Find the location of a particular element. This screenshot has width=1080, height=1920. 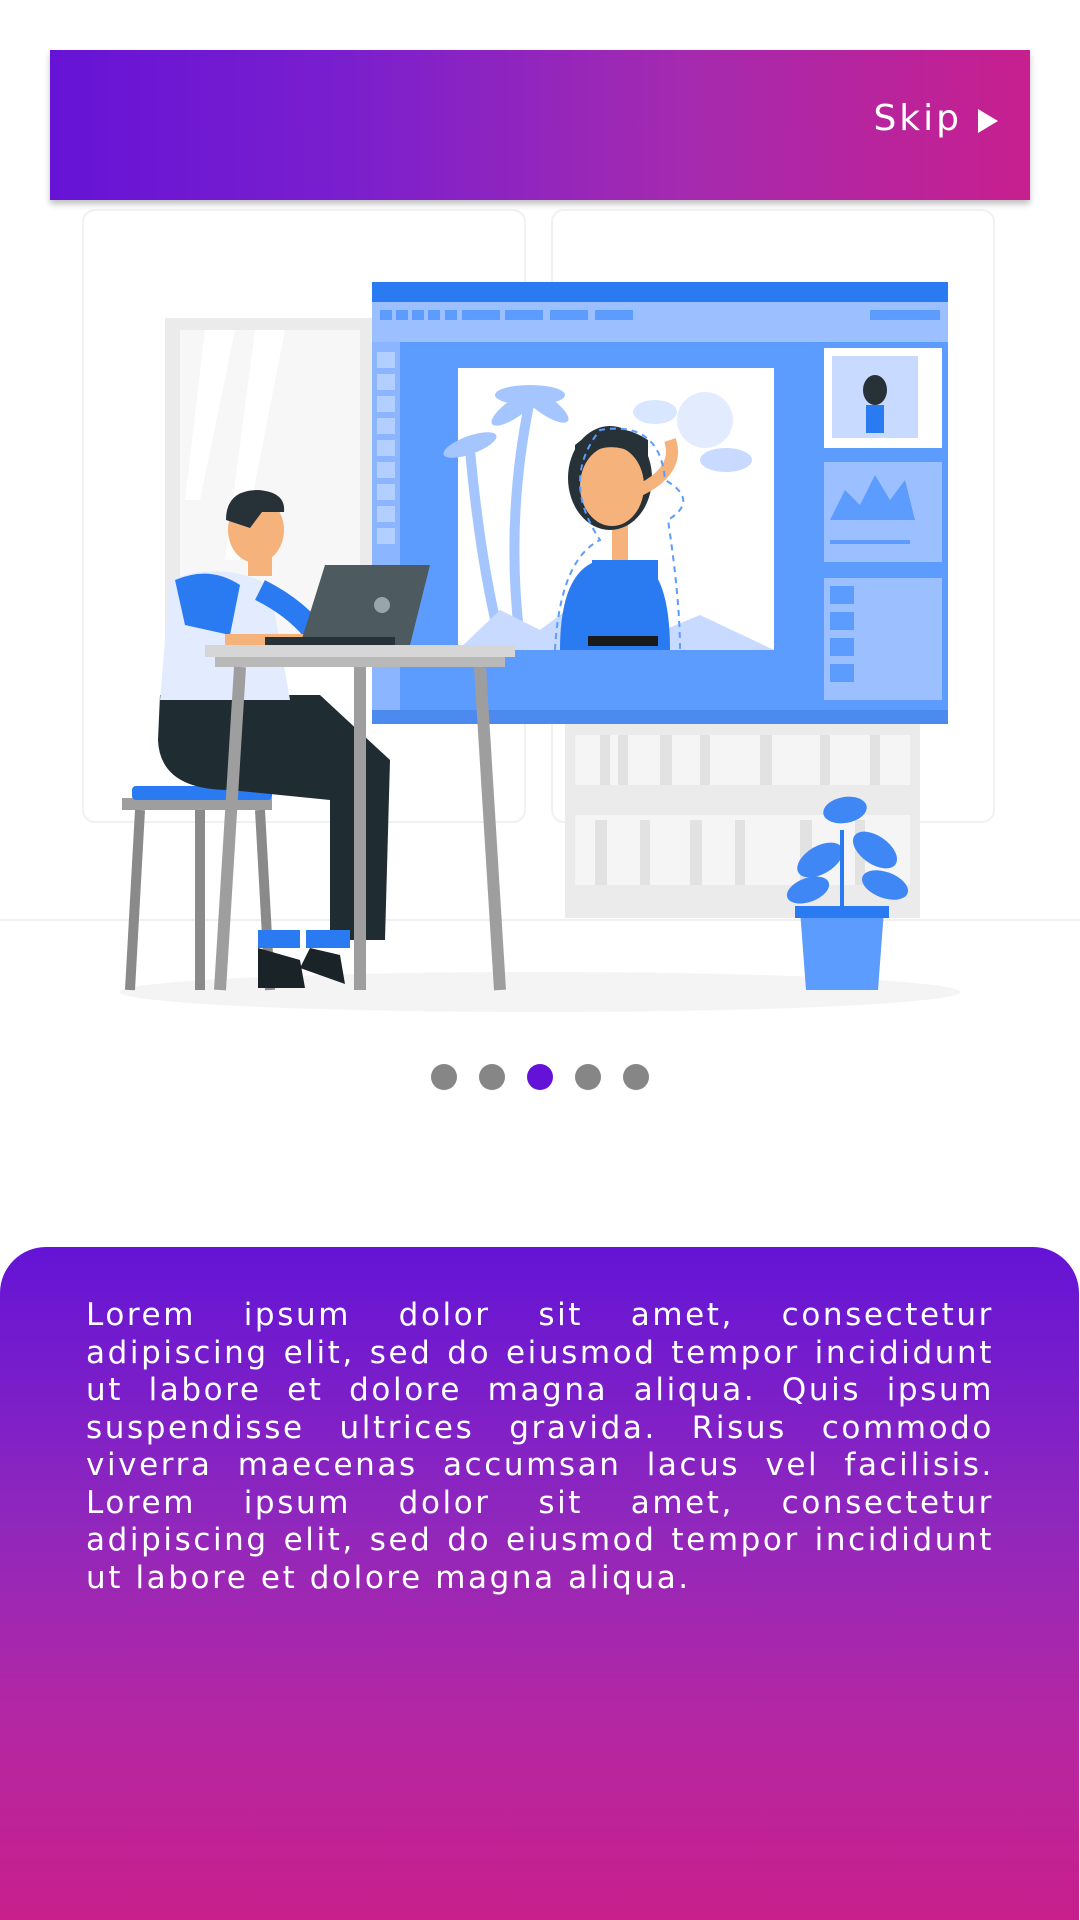

header-bar: Skip is located at coordinates (540, 125).